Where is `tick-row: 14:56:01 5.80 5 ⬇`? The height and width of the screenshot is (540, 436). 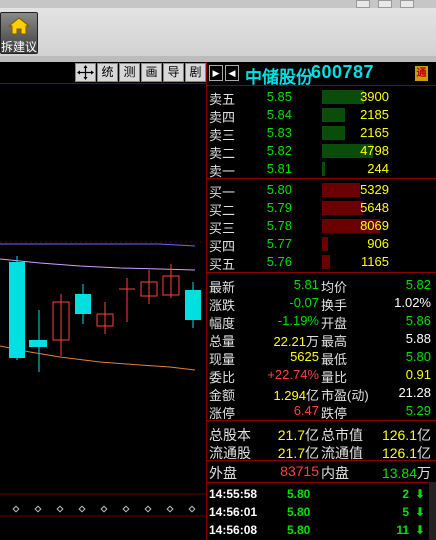 tick-row: 14:56:01 5.80 5 ⬇ is located at coordinates (321, 512).